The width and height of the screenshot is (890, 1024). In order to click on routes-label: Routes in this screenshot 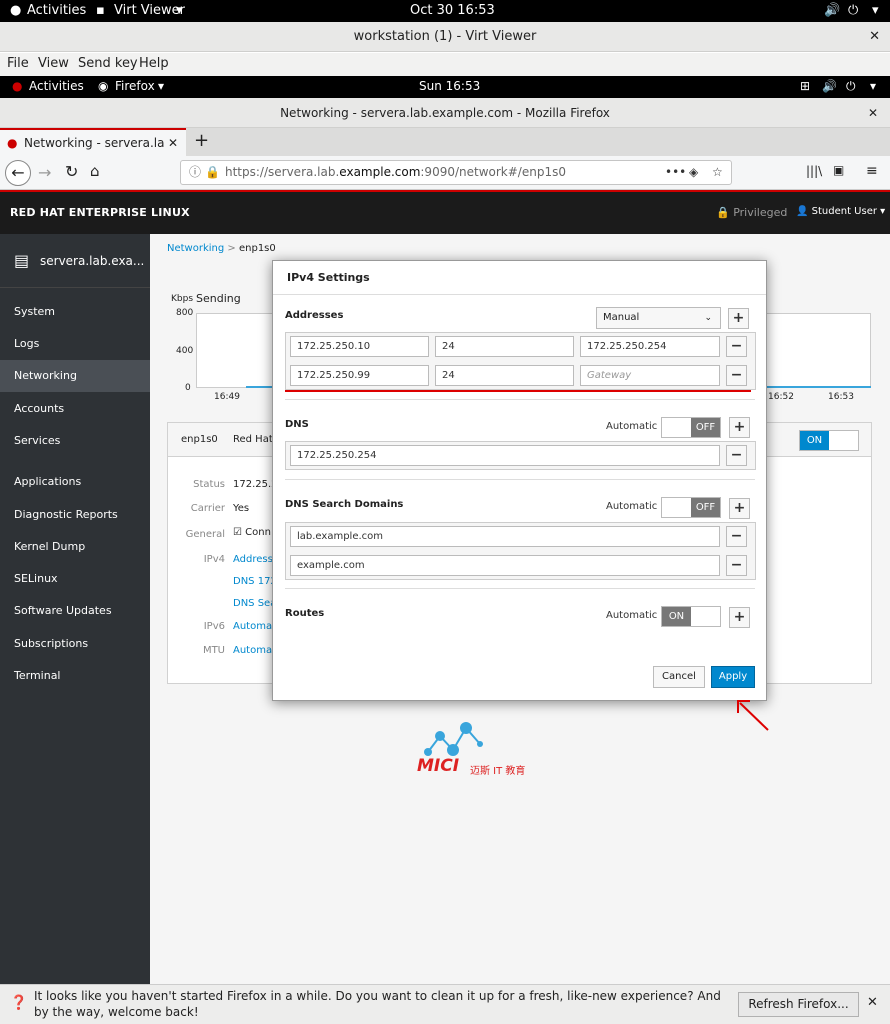, I will do `click(305, 613)`.